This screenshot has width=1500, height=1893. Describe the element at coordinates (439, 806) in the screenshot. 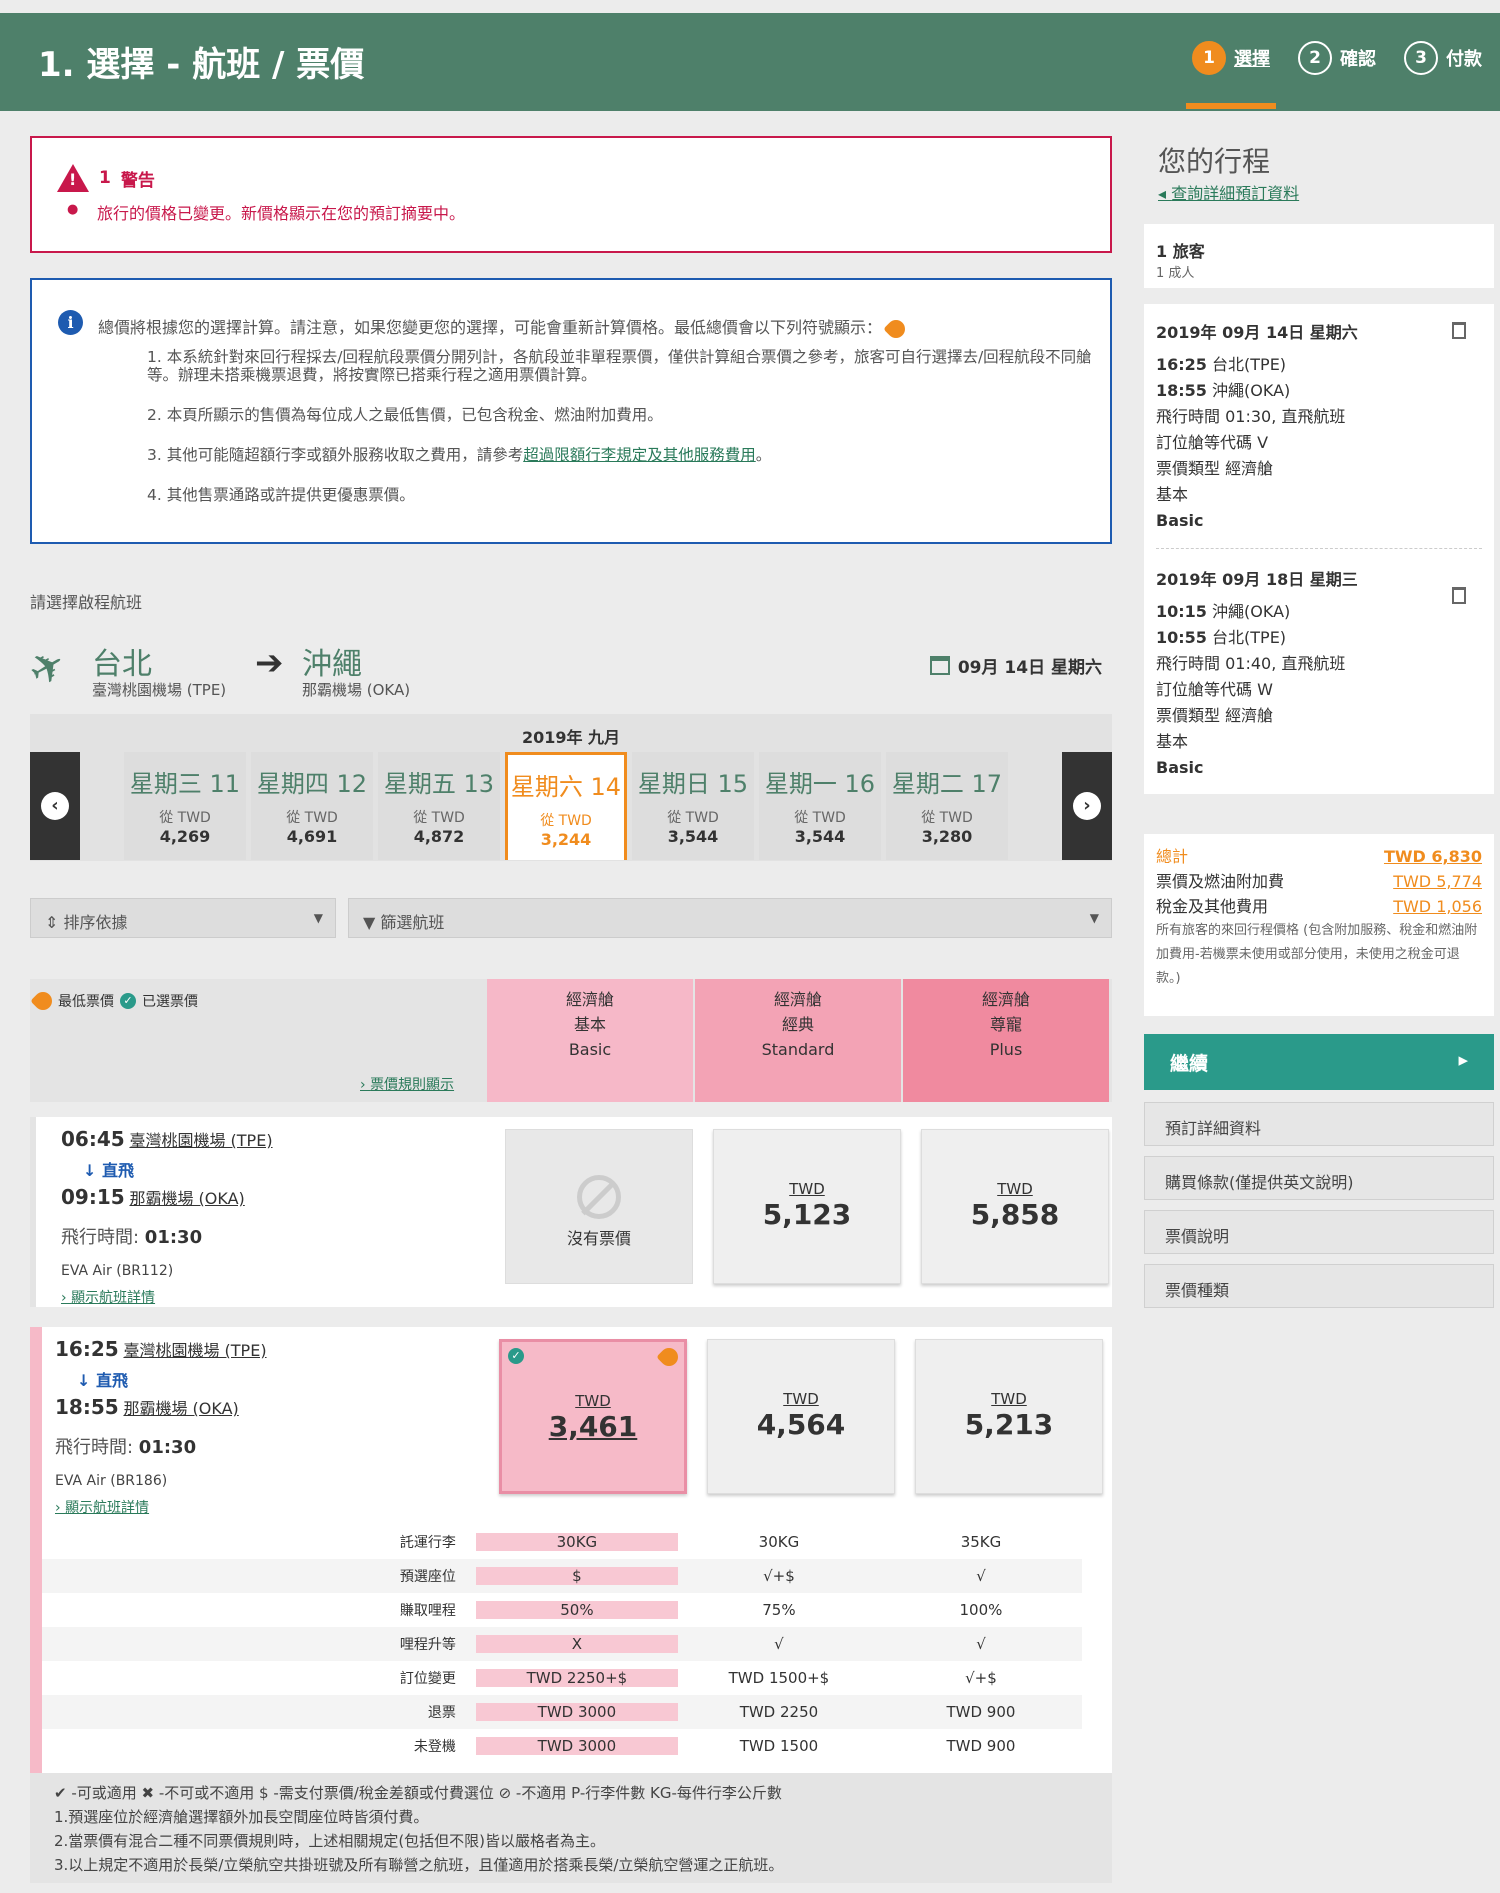

I see `date-cell: 星期五 13 從 TWD 4,872` at that location.